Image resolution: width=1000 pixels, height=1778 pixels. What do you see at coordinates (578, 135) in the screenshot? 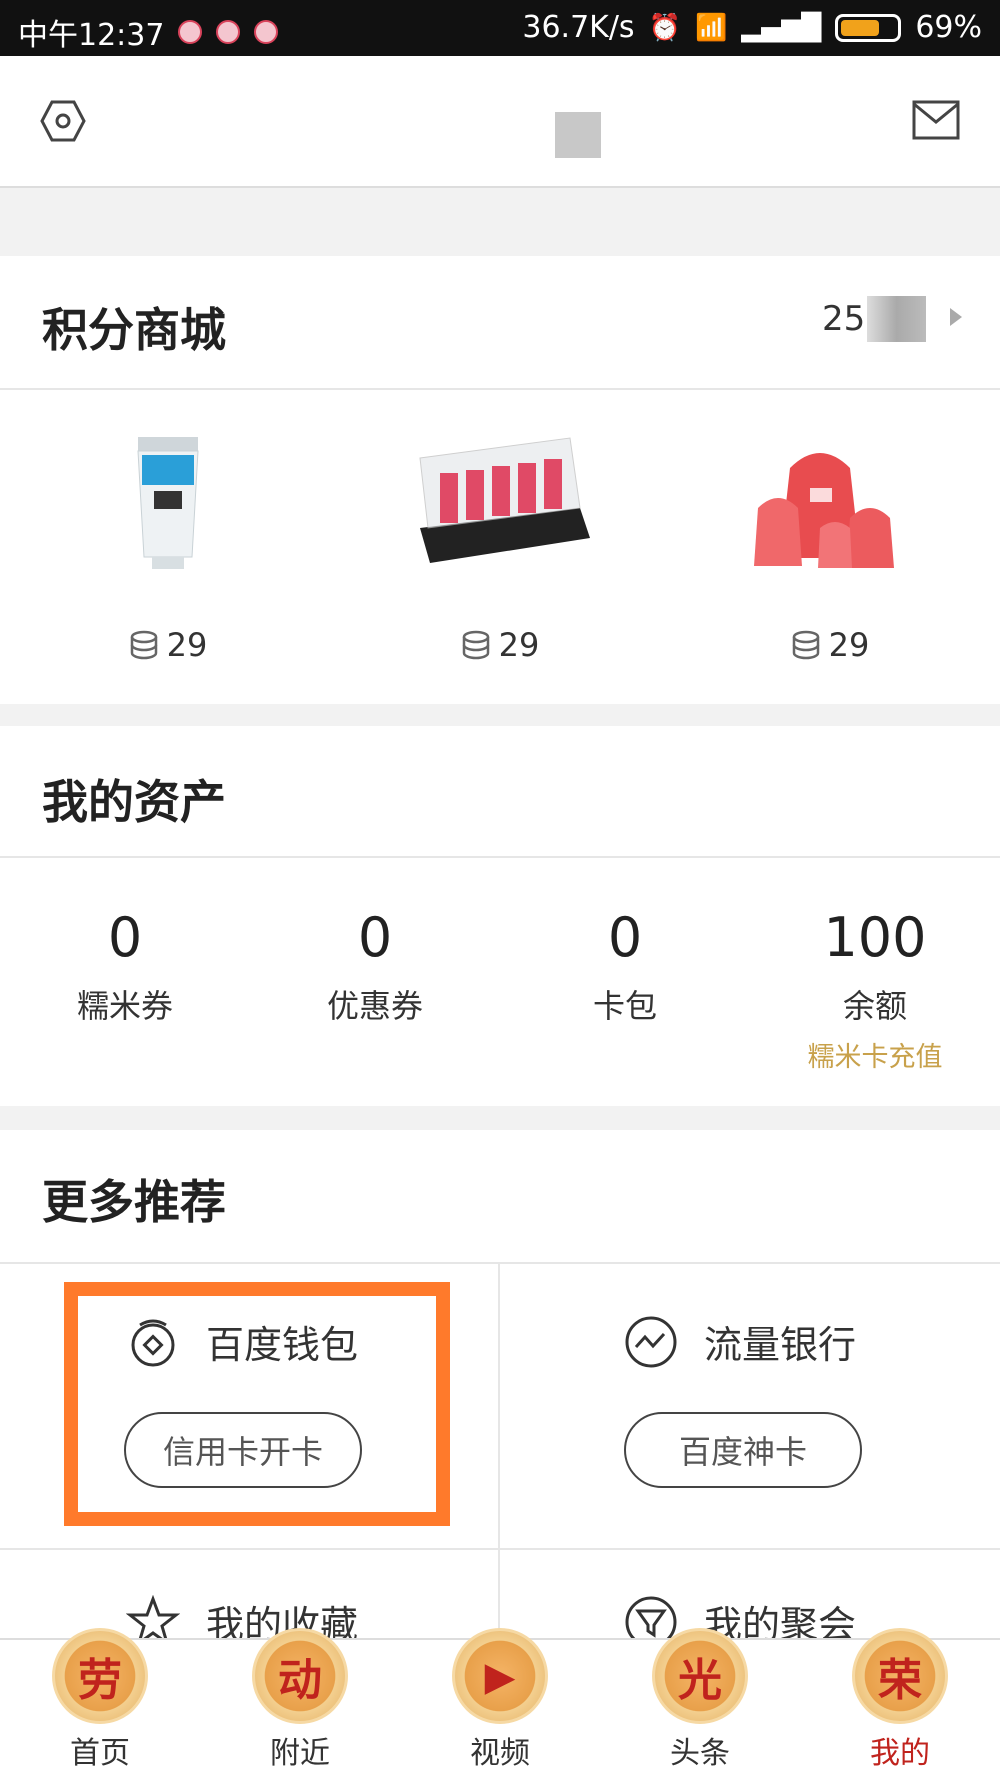
I see `avatar` at bounding box center [578, 135].